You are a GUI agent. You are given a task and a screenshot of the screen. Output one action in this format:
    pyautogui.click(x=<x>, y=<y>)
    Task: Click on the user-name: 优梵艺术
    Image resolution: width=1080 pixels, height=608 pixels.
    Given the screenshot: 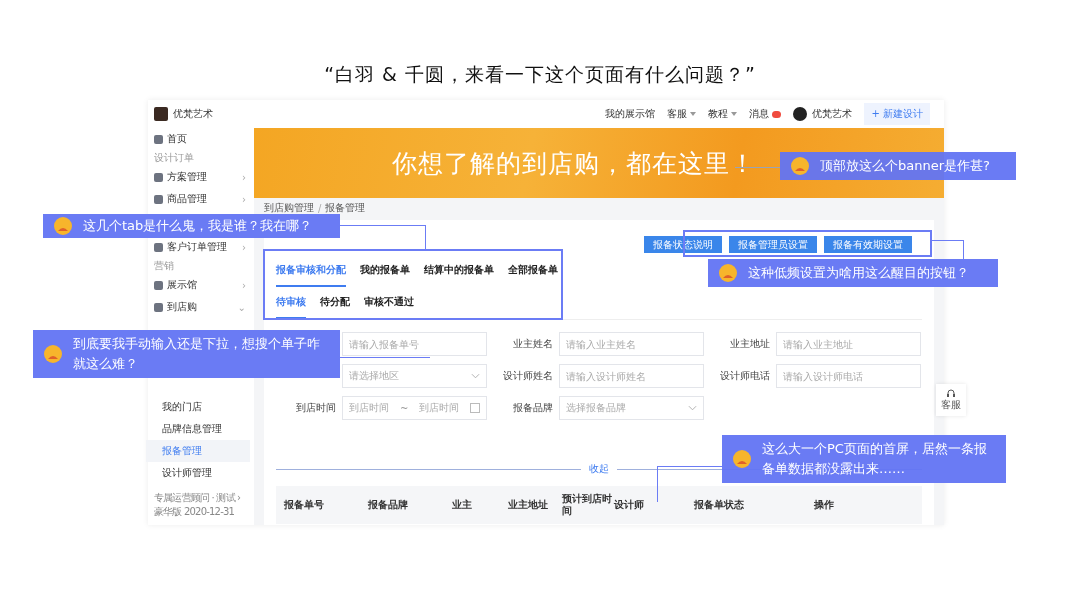 What is the action you would take?
    pyautogui.click(x=832, y=114)
    